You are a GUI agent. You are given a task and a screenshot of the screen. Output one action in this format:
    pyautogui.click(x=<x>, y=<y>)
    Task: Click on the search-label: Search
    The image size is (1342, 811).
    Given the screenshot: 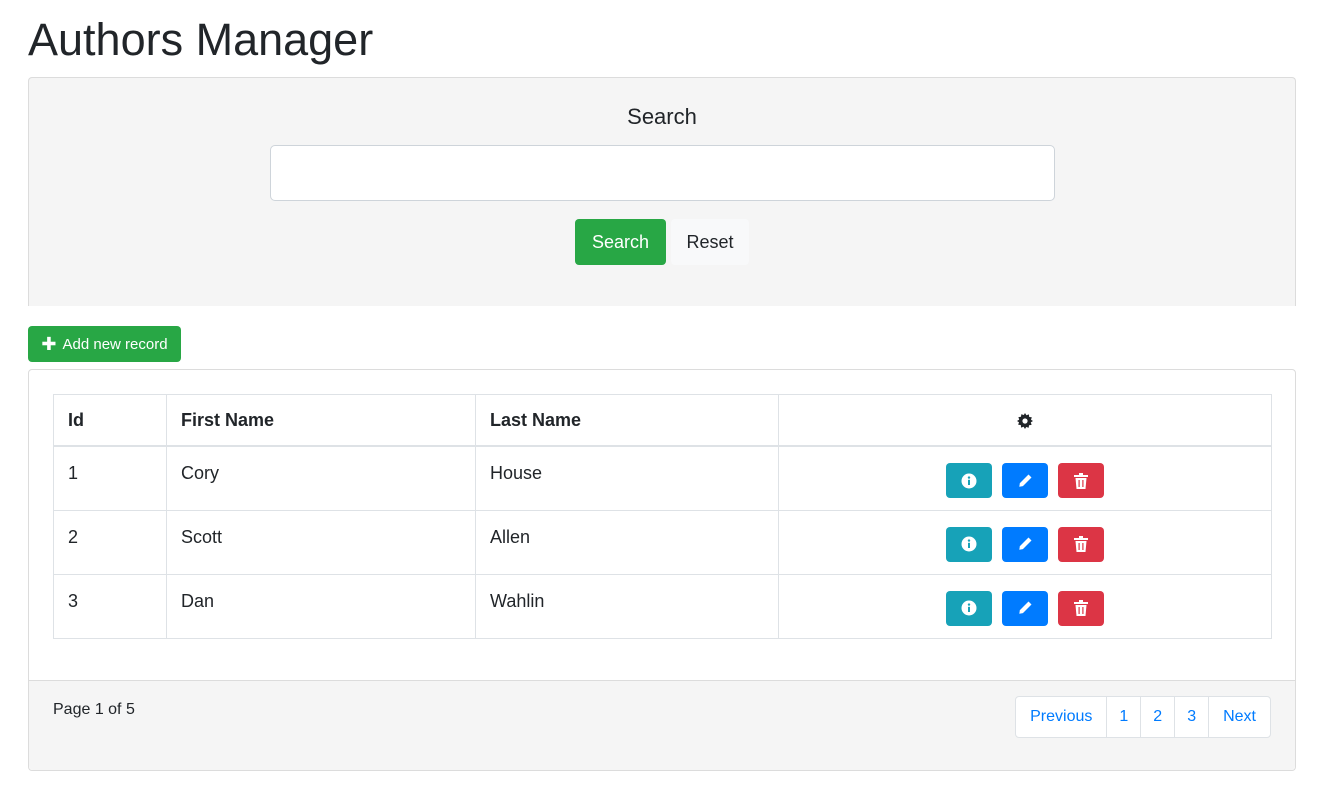 What is the action you would take?
    pyautogui.click(x=662, y=116)
    